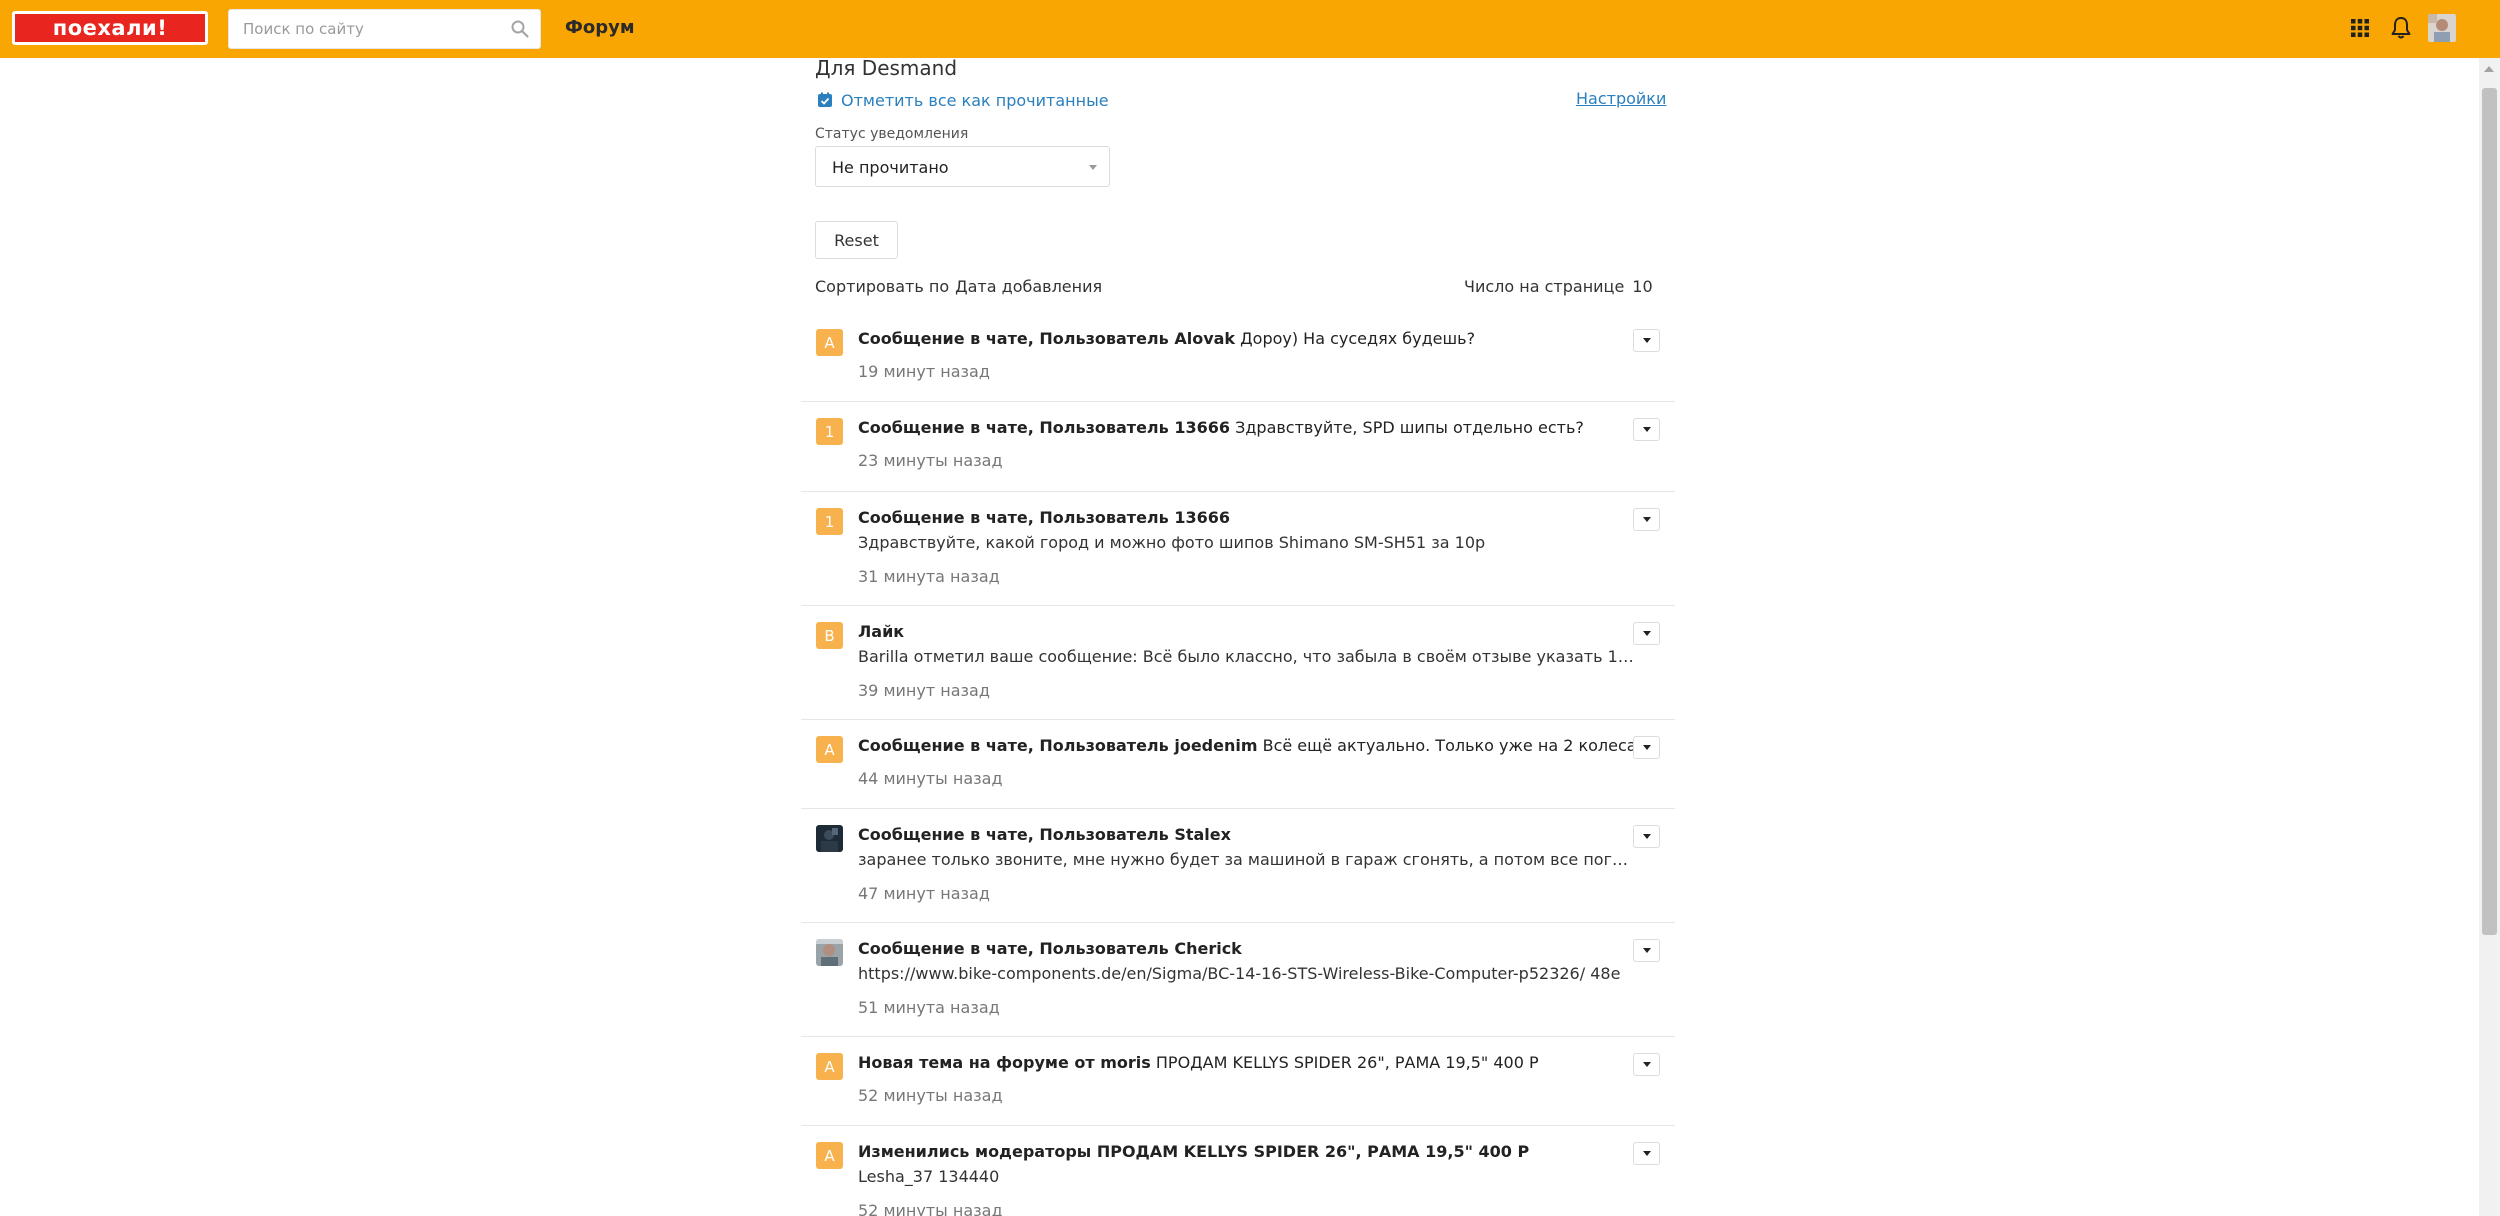  Describe the element at coordinates (829, 431) in the screenshot. I see `user-initial-badge: 1` at that location.